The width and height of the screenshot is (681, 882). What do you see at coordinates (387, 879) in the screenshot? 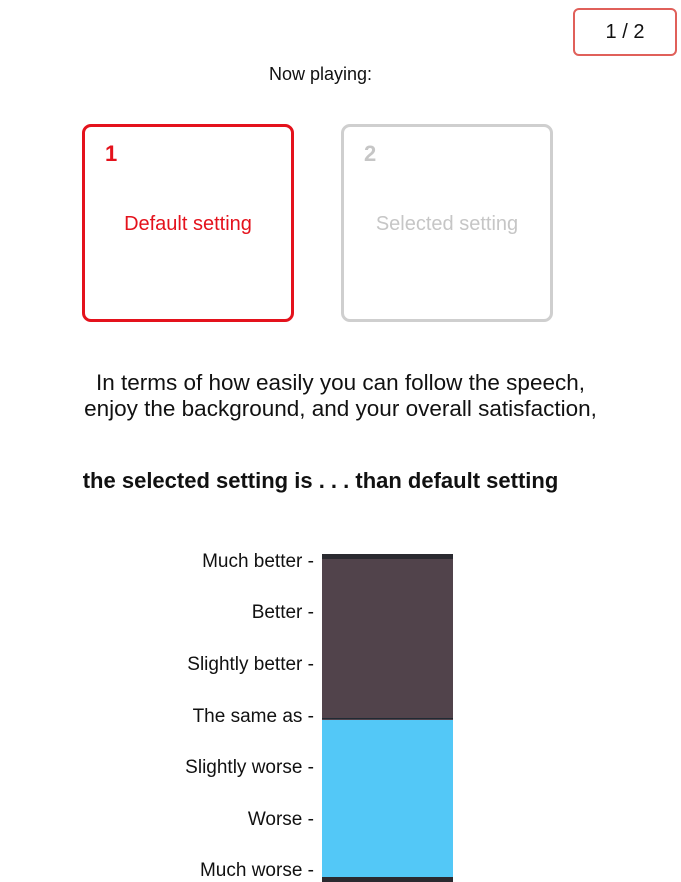
I see `slider-bottom-cap` at bounding box center [387, 879].